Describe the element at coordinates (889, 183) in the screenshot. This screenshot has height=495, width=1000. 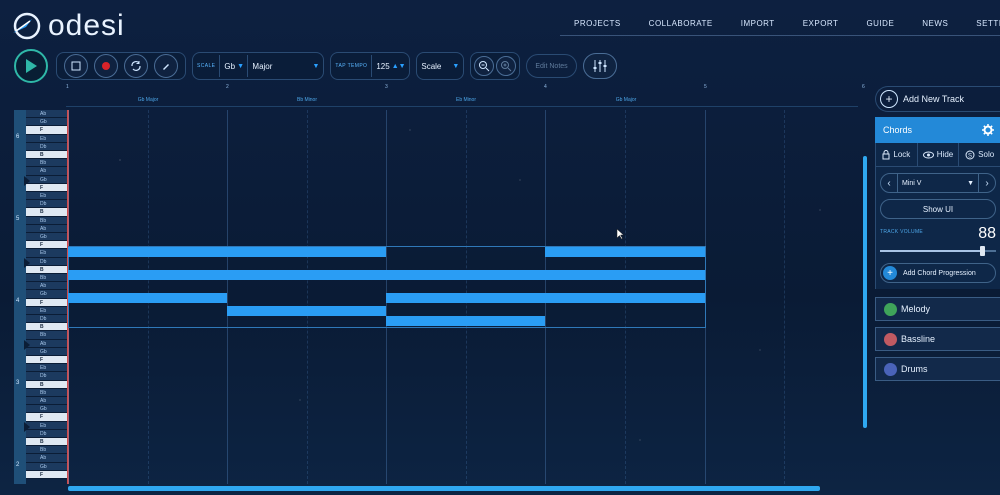
I see `chevron-left-icon: ‹` at that location.